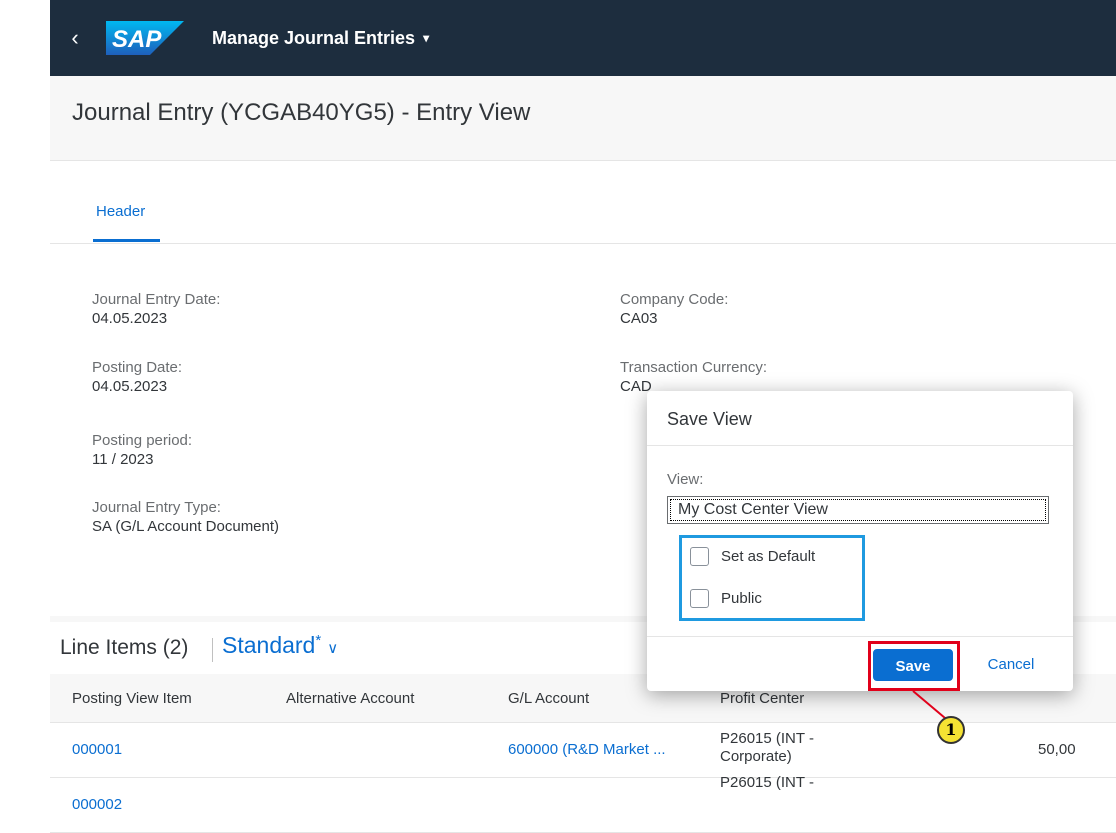 Image resolution: width=1116 pixels, height=833 pixels. I want to click on back-button: ‹, so click(75, 38).